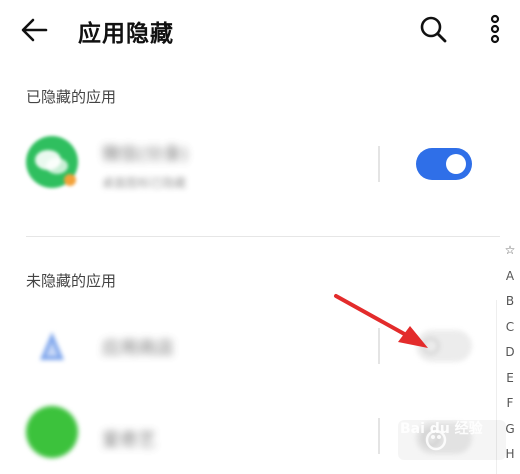 The image size is (520, 474). Describe the element at coordinates (52, 162) in the screenshot. I see `wechat-clone-icon` at that location.